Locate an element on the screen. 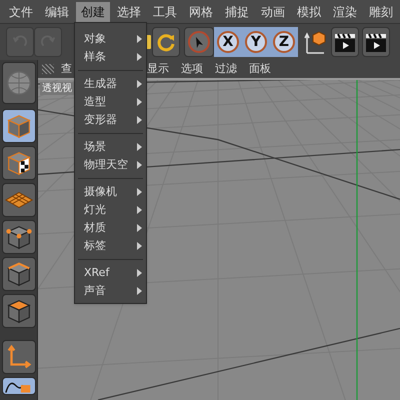 The width and height of the screenshot is (400, 400). dropdown-item: 对象 is located at coordinates (110, 39).